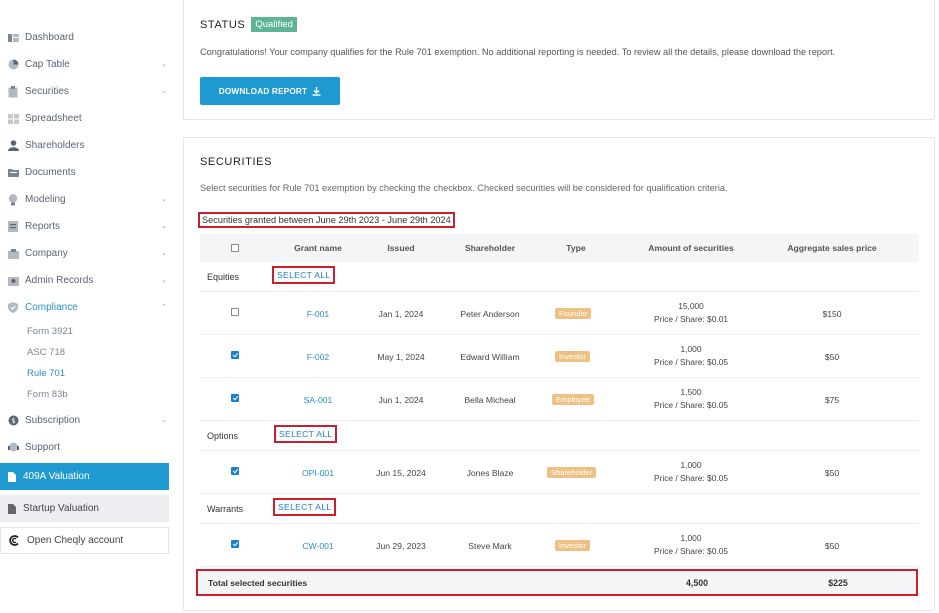 The height and width of the screenshot is (613, 939). Describe the element at coordinates (47, 91) in the screenshot. I see `sidebar-item-label: Securities` at that location.